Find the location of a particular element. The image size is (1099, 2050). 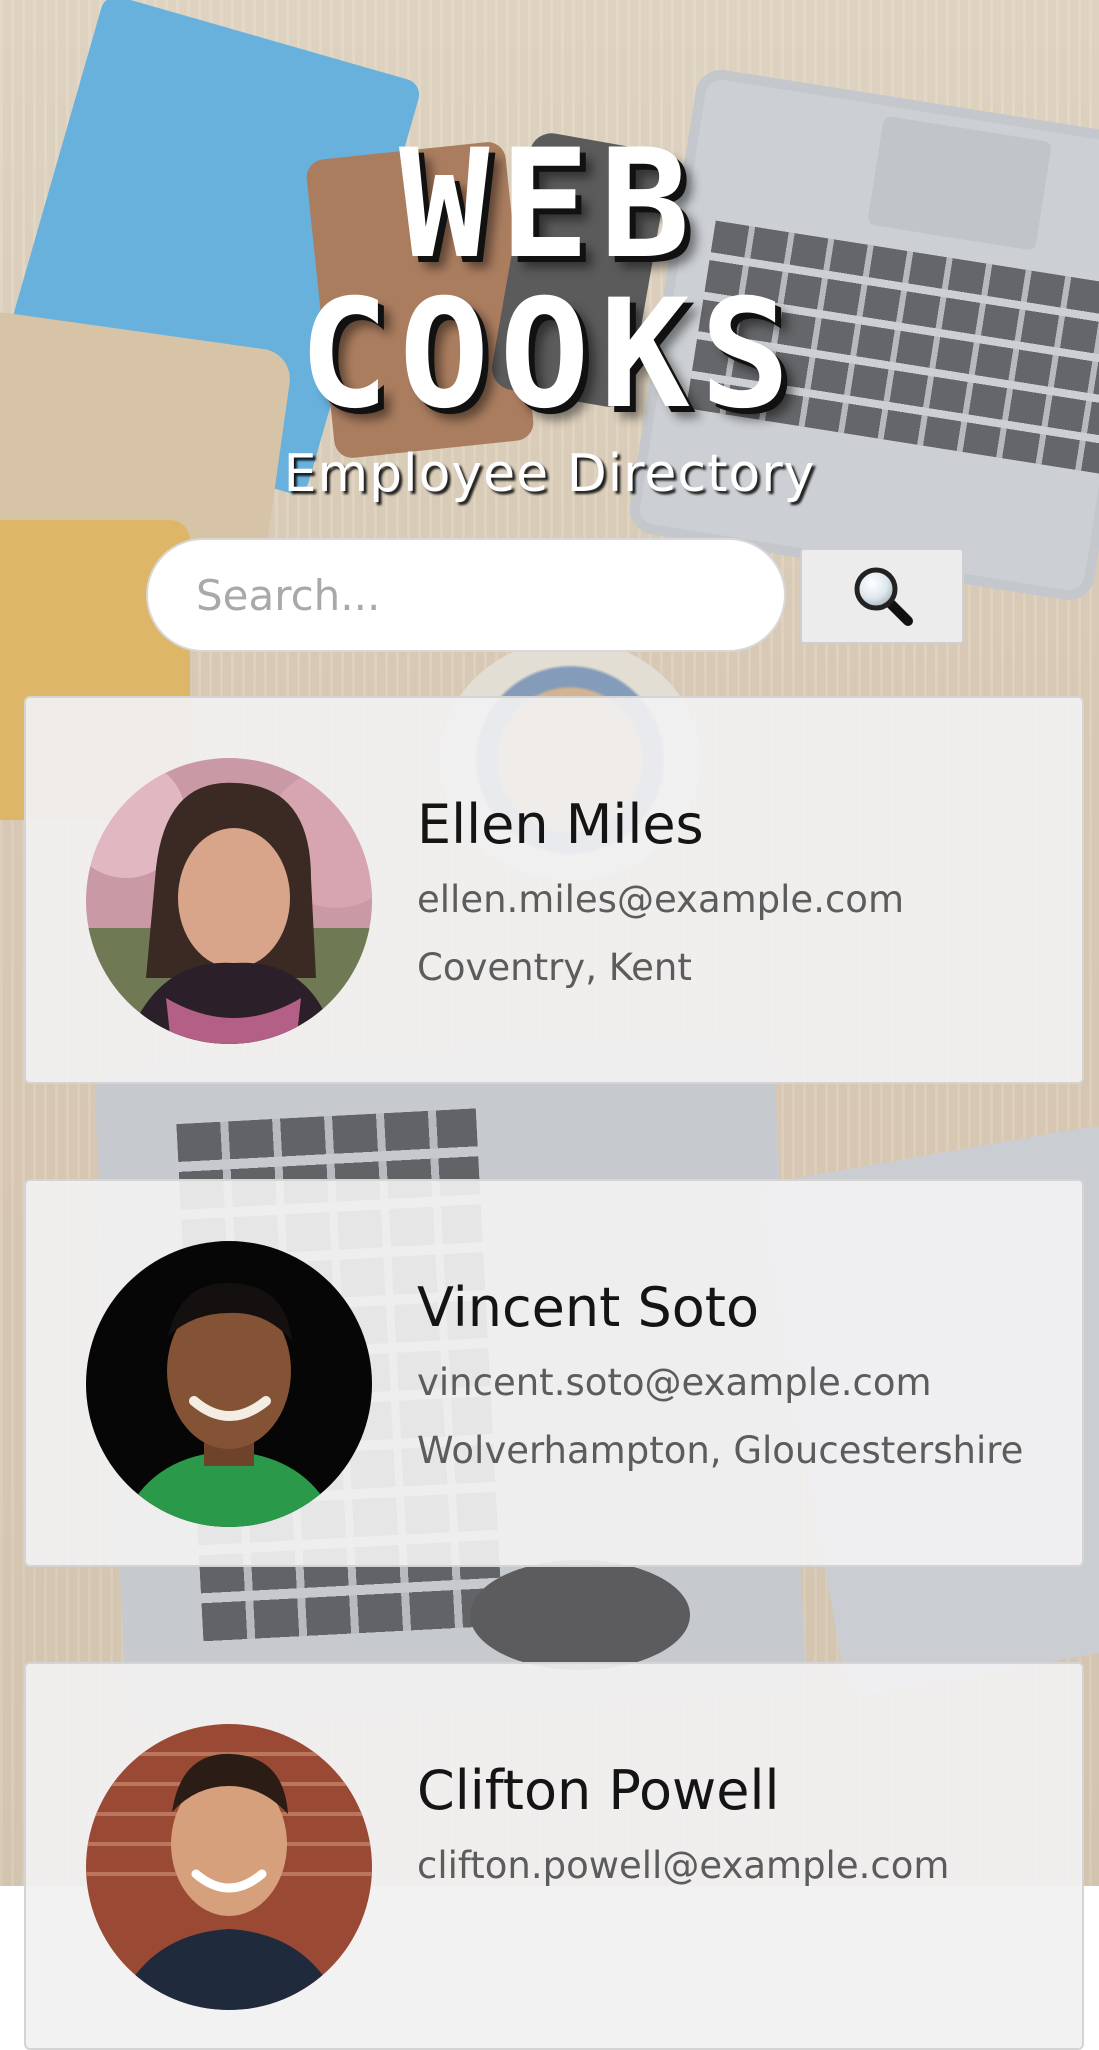

employee-email: ellen.miles@example.com is located at coordinates (742, 900).